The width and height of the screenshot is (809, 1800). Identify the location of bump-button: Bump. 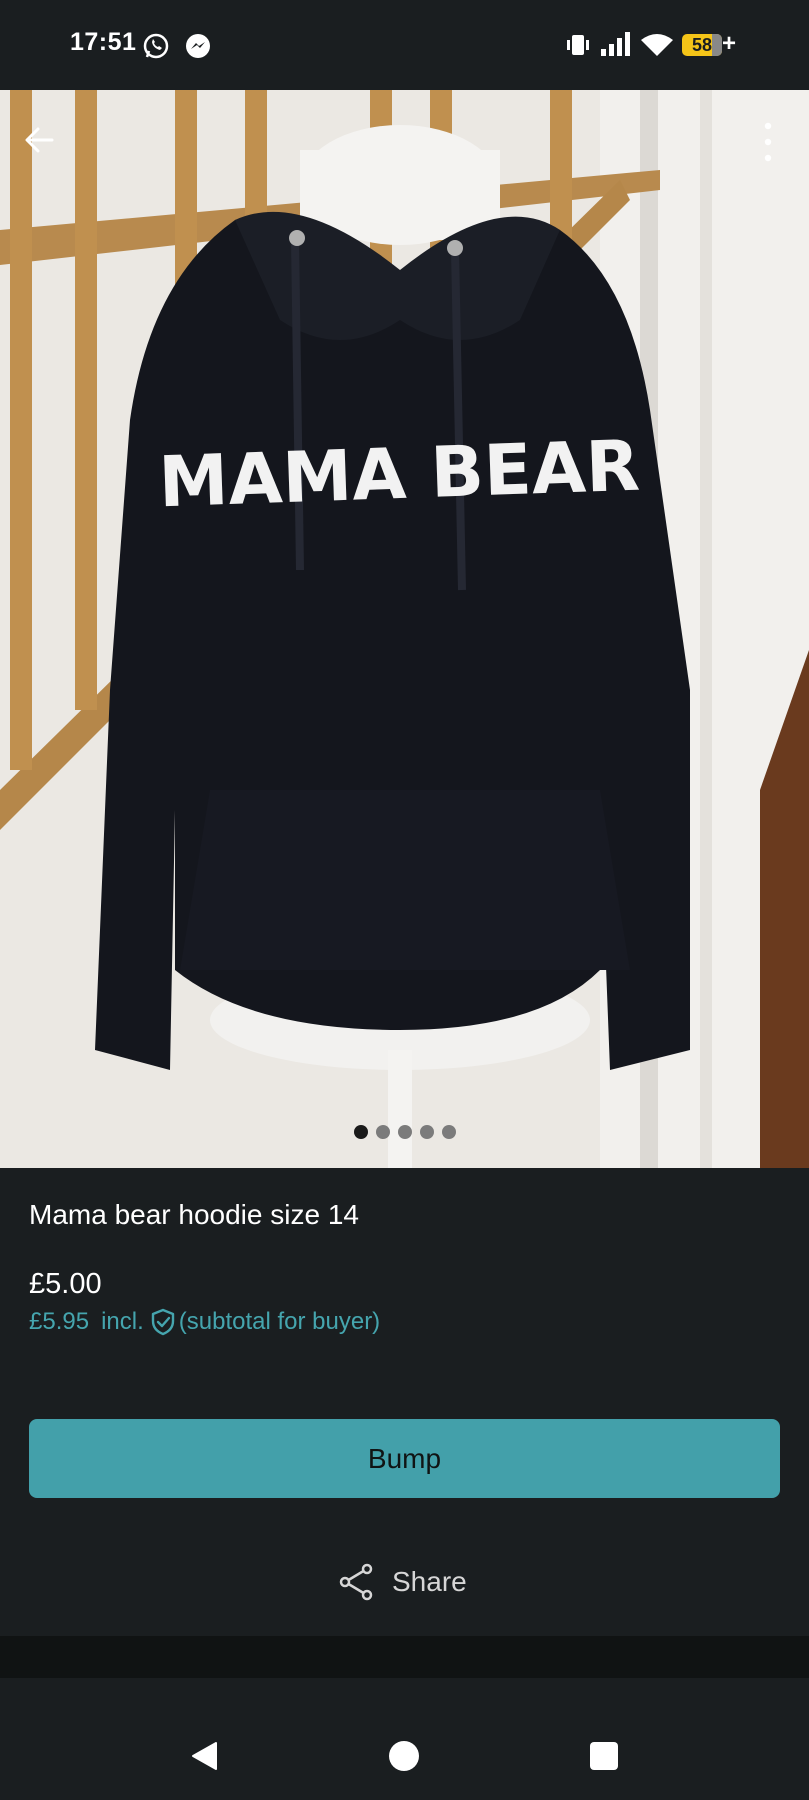
(404, 1458).